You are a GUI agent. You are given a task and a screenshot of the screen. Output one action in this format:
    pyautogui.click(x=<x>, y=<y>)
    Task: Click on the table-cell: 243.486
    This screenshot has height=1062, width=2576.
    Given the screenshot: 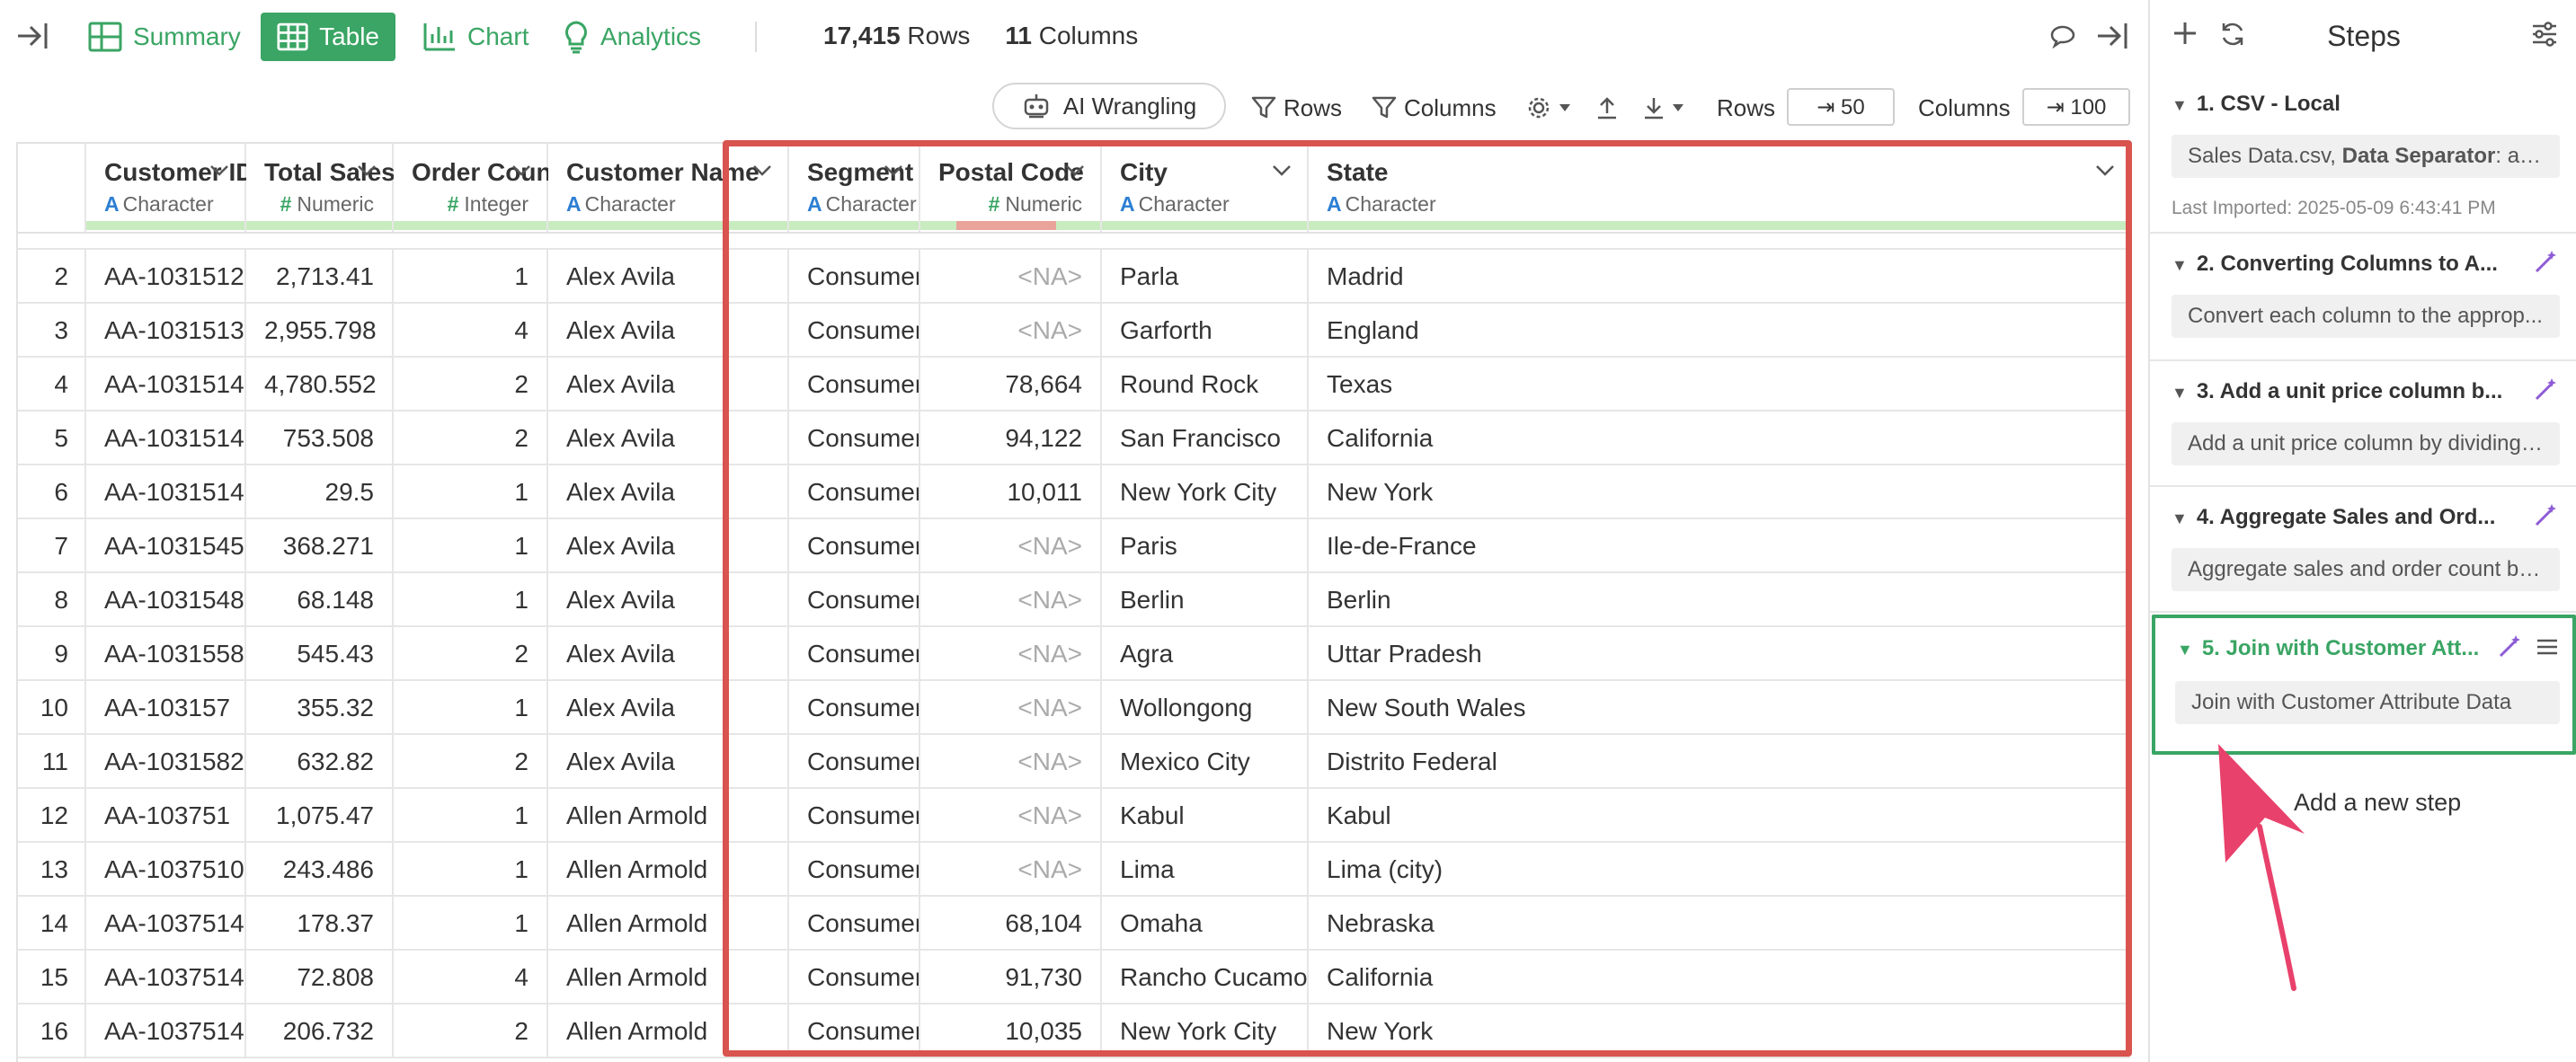 What is the action you would take?
    pyautogui.click(x=320, y=870)
    